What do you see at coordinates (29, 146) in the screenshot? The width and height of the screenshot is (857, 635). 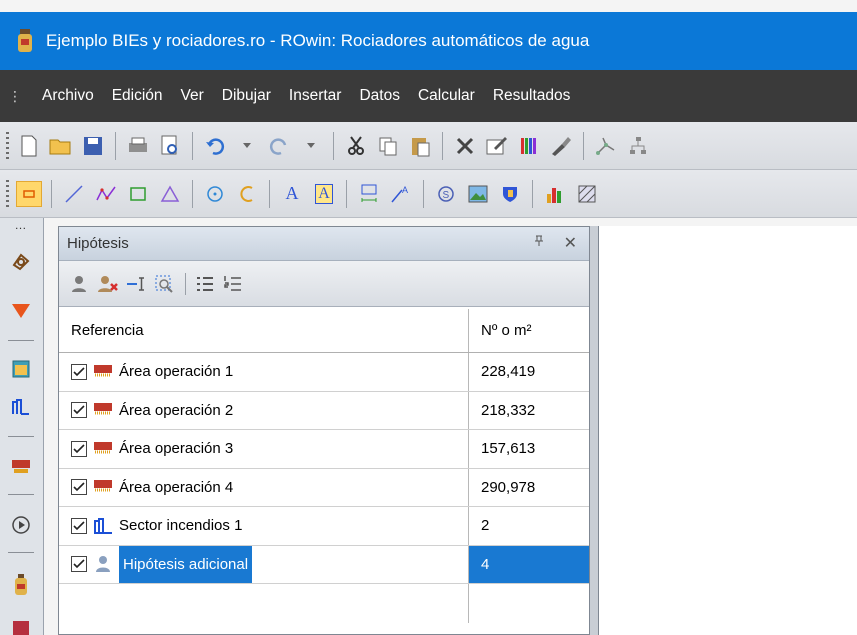 I see `new-file-icon` at bounding box center [29, 146].